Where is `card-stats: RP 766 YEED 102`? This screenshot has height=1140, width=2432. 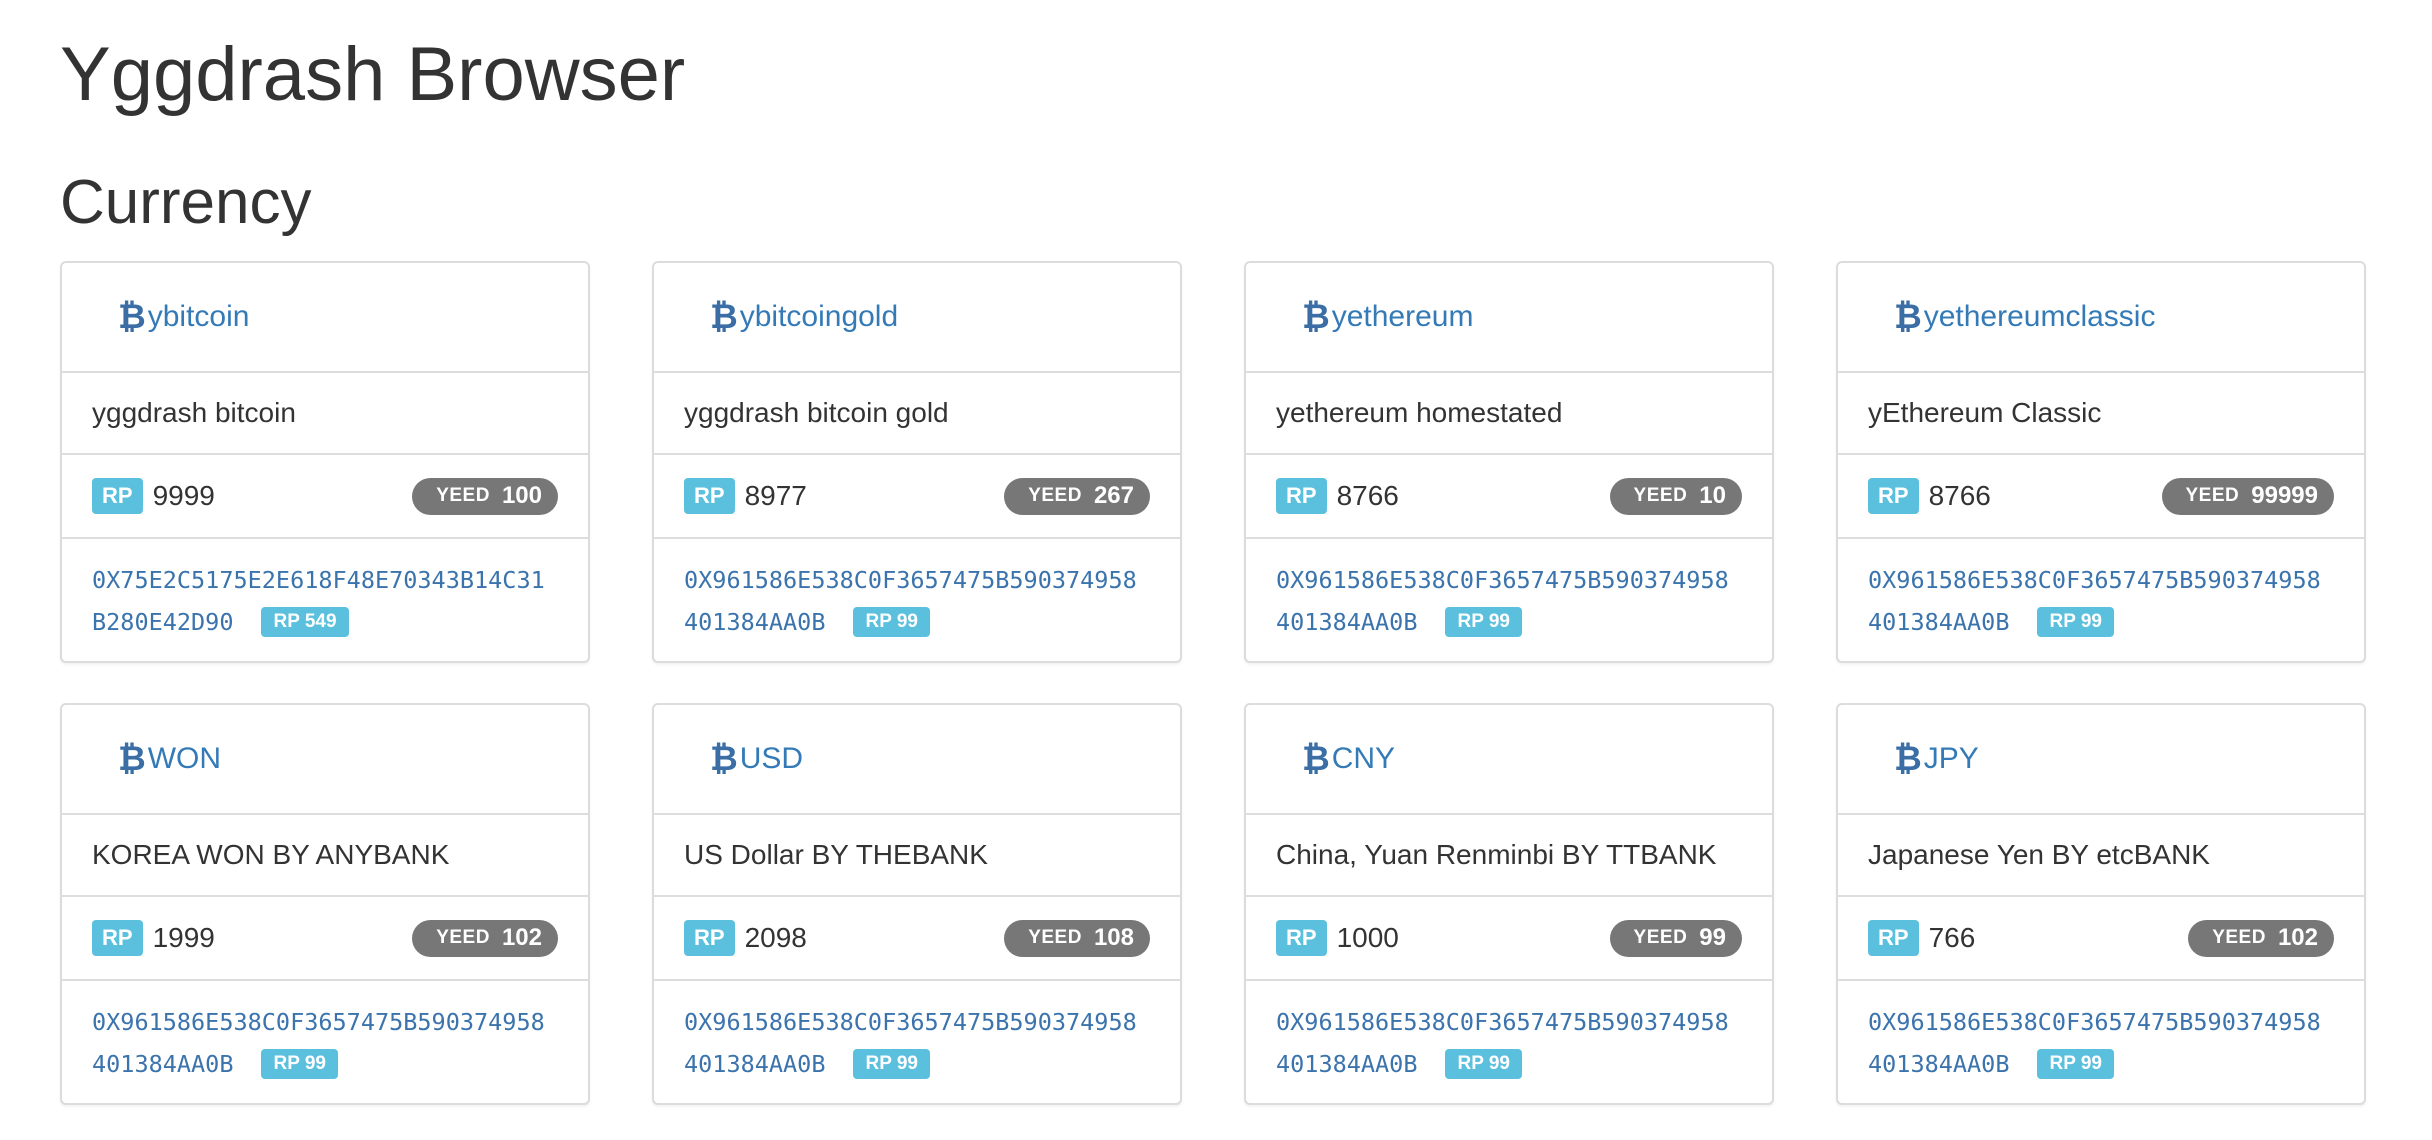
card-stats: RP 766 YEED 102 is located at coordinates (2101, 939).